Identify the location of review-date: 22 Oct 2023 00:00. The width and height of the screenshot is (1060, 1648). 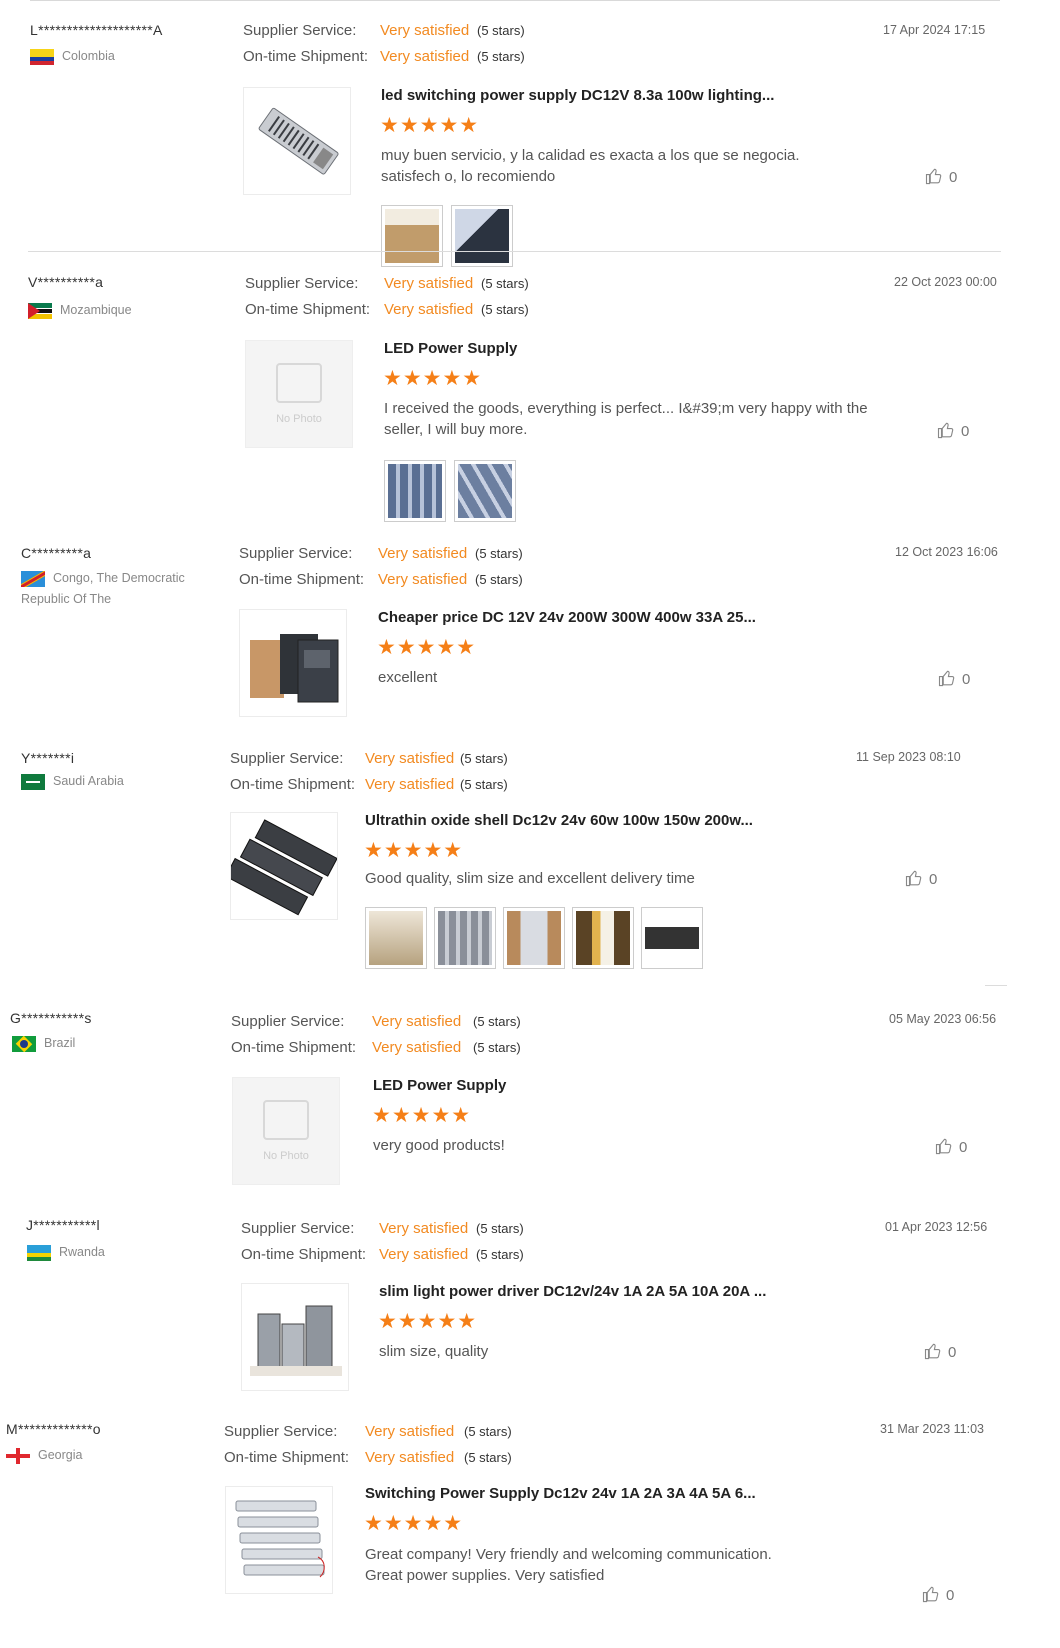
(945, 282).